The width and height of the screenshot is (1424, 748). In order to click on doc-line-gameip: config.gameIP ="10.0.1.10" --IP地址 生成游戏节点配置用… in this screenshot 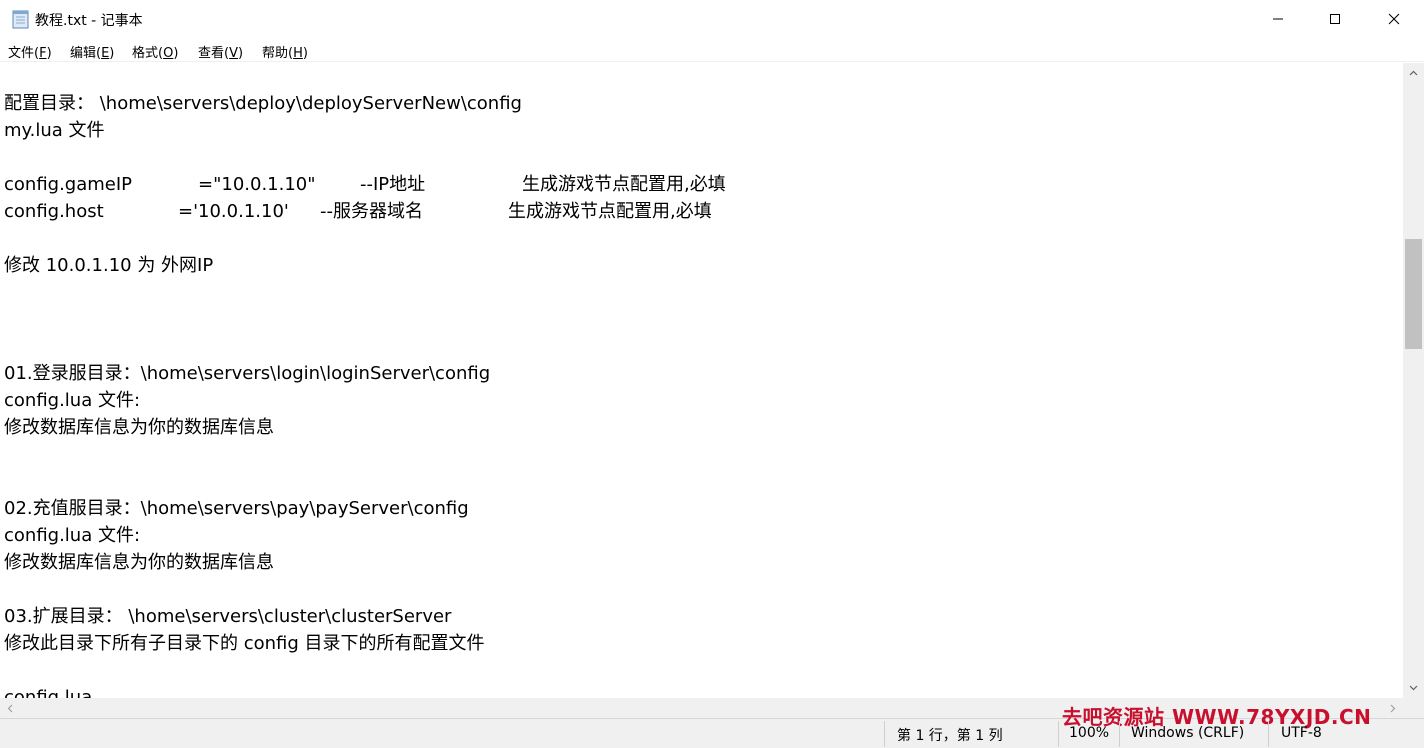, I will do `click(365, 184)`.